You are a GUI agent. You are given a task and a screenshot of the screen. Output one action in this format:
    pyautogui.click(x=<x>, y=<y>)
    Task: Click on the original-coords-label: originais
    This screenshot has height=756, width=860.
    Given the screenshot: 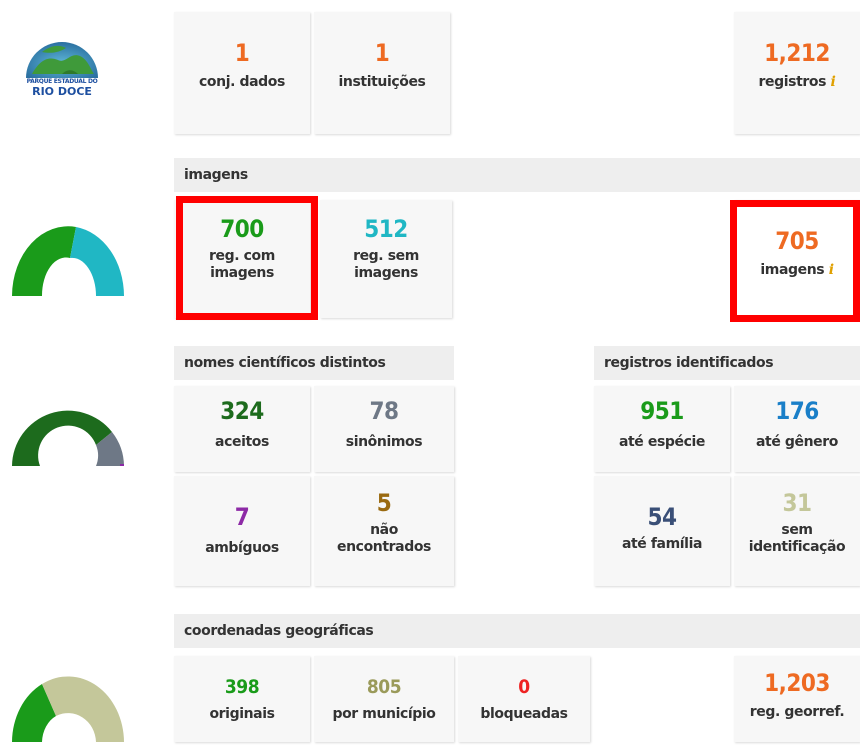 What is the action you would take?
    pyautogui.click(x=242, y=714)
    